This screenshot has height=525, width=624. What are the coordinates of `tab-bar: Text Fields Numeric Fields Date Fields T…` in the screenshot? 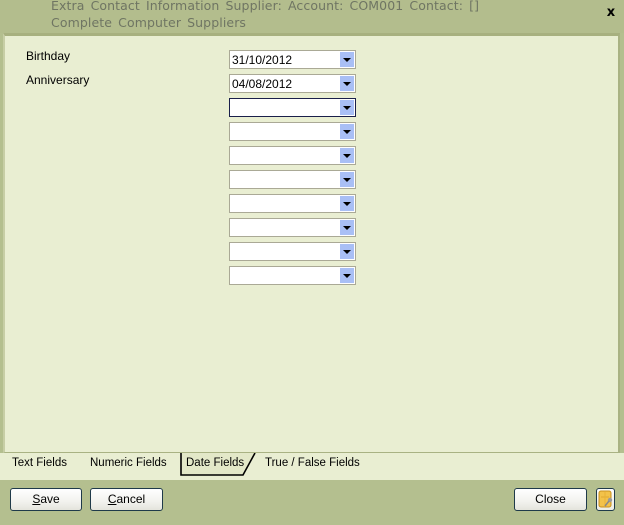 It's located at (312, 466).